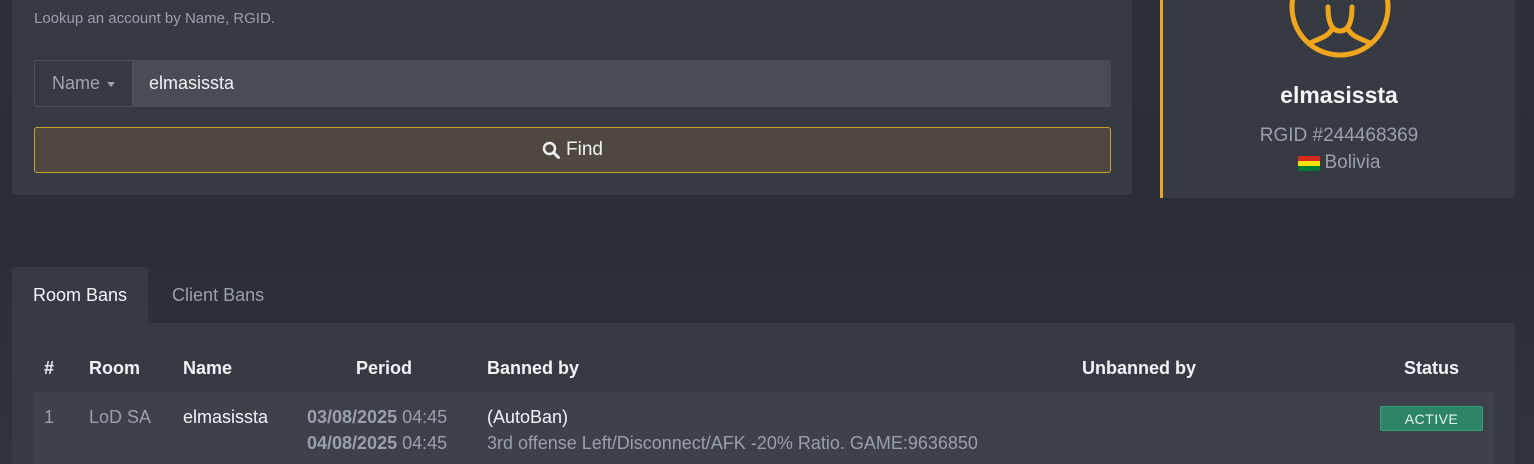  What do you see at coordinates (1339, 135) in the screenshot?
I see `profile-rgid: RGID #244468369` at bounding box center [1339, 135].